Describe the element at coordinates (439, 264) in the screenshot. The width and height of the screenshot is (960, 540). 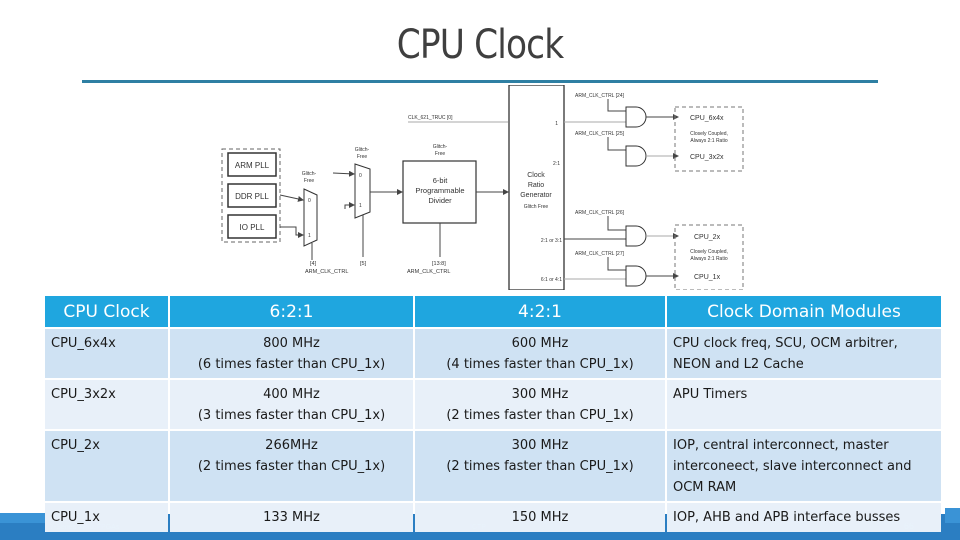
I see `svg-text: [13:8]` at that location.